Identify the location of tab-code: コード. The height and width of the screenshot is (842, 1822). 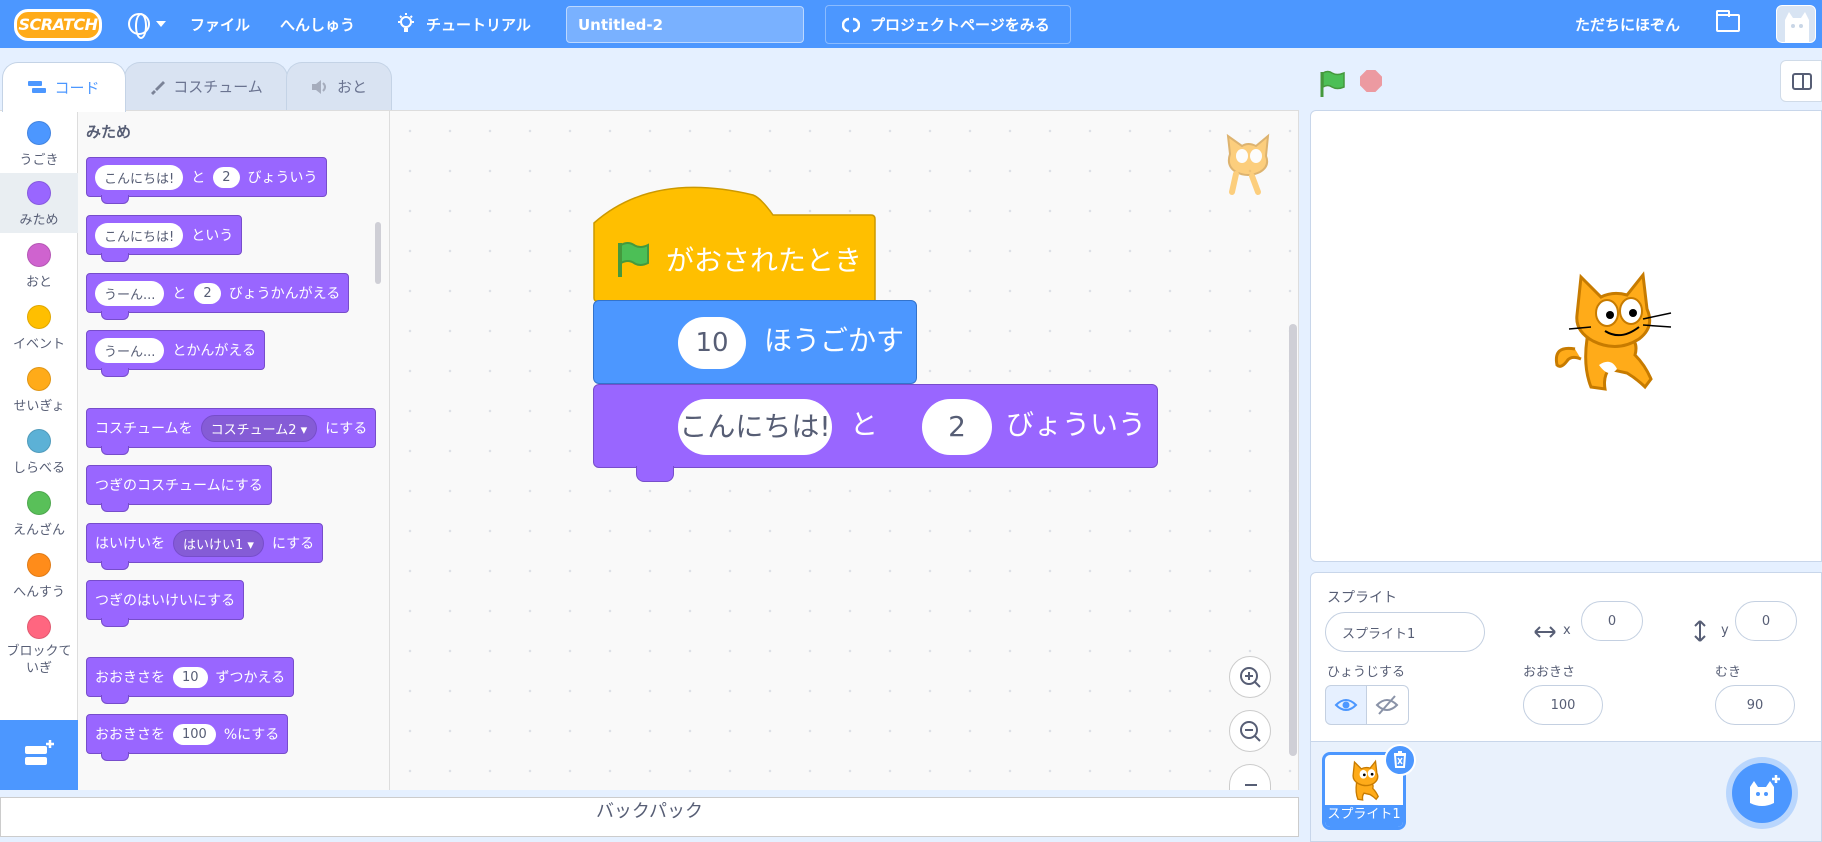
(64, 87).